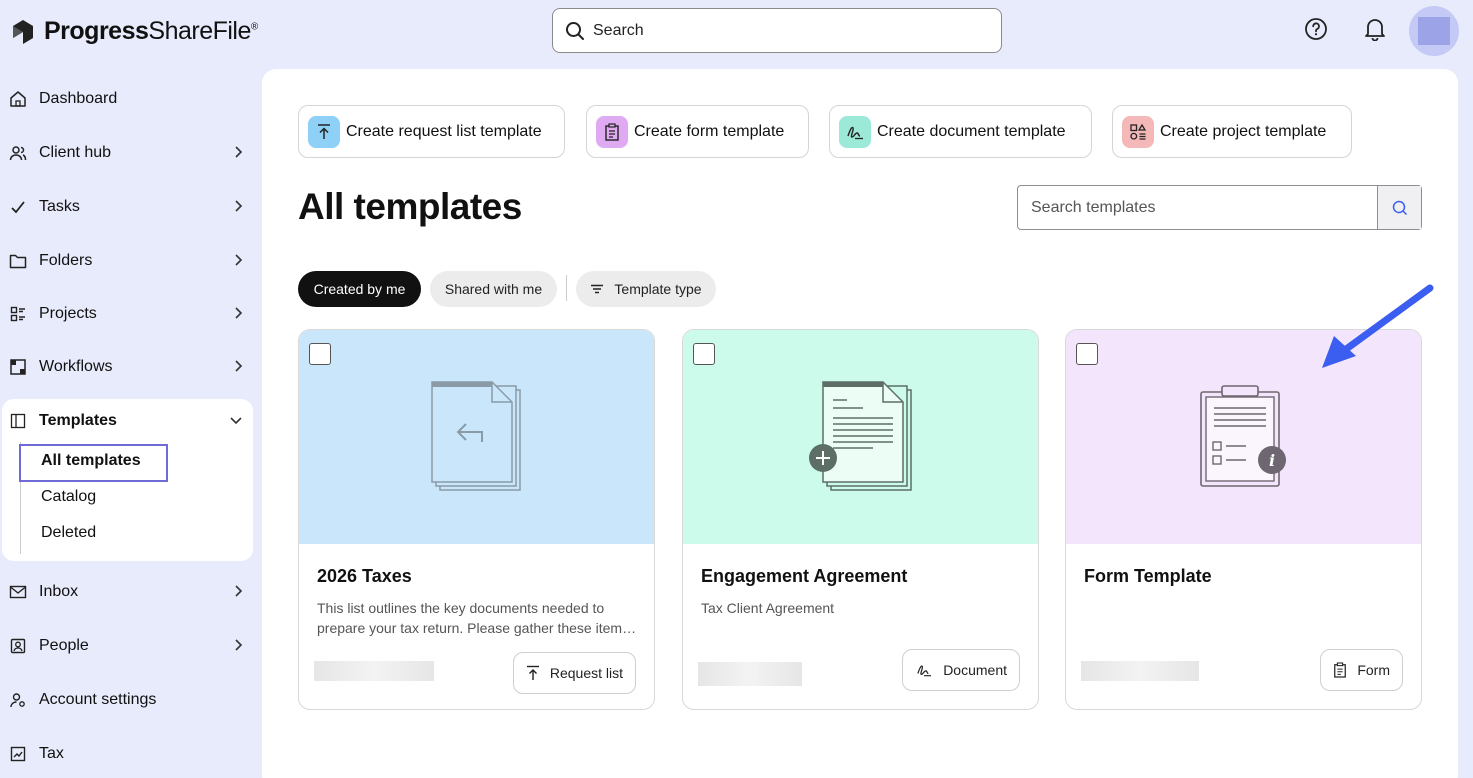 The width and height of the screenshot is (1473, 778). Describe the element at coordinates (134, 31) in the screenshot. I see `brand-logo: ProgressShareFile®` at that location.